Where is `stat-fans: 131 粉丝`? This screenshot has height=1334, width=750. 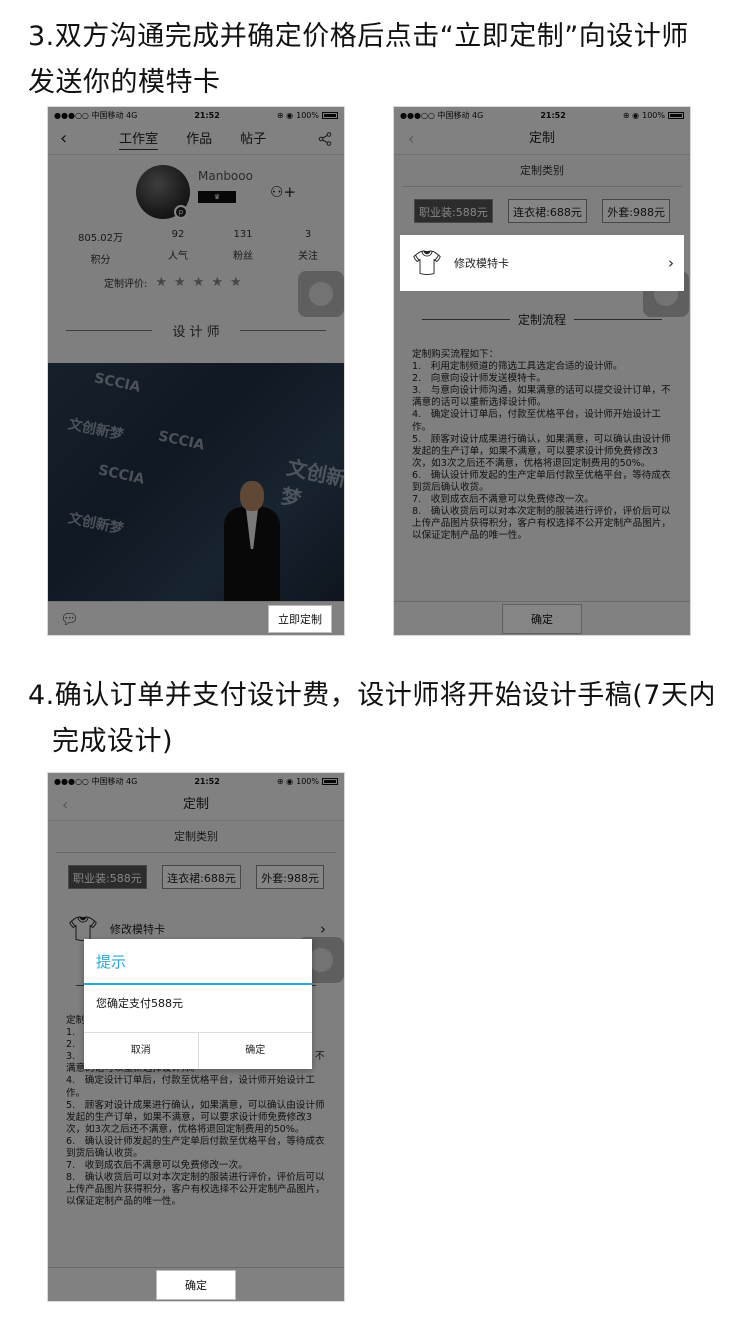
stat-fans: 131 粉丝 is located at coordinates (243, 247).